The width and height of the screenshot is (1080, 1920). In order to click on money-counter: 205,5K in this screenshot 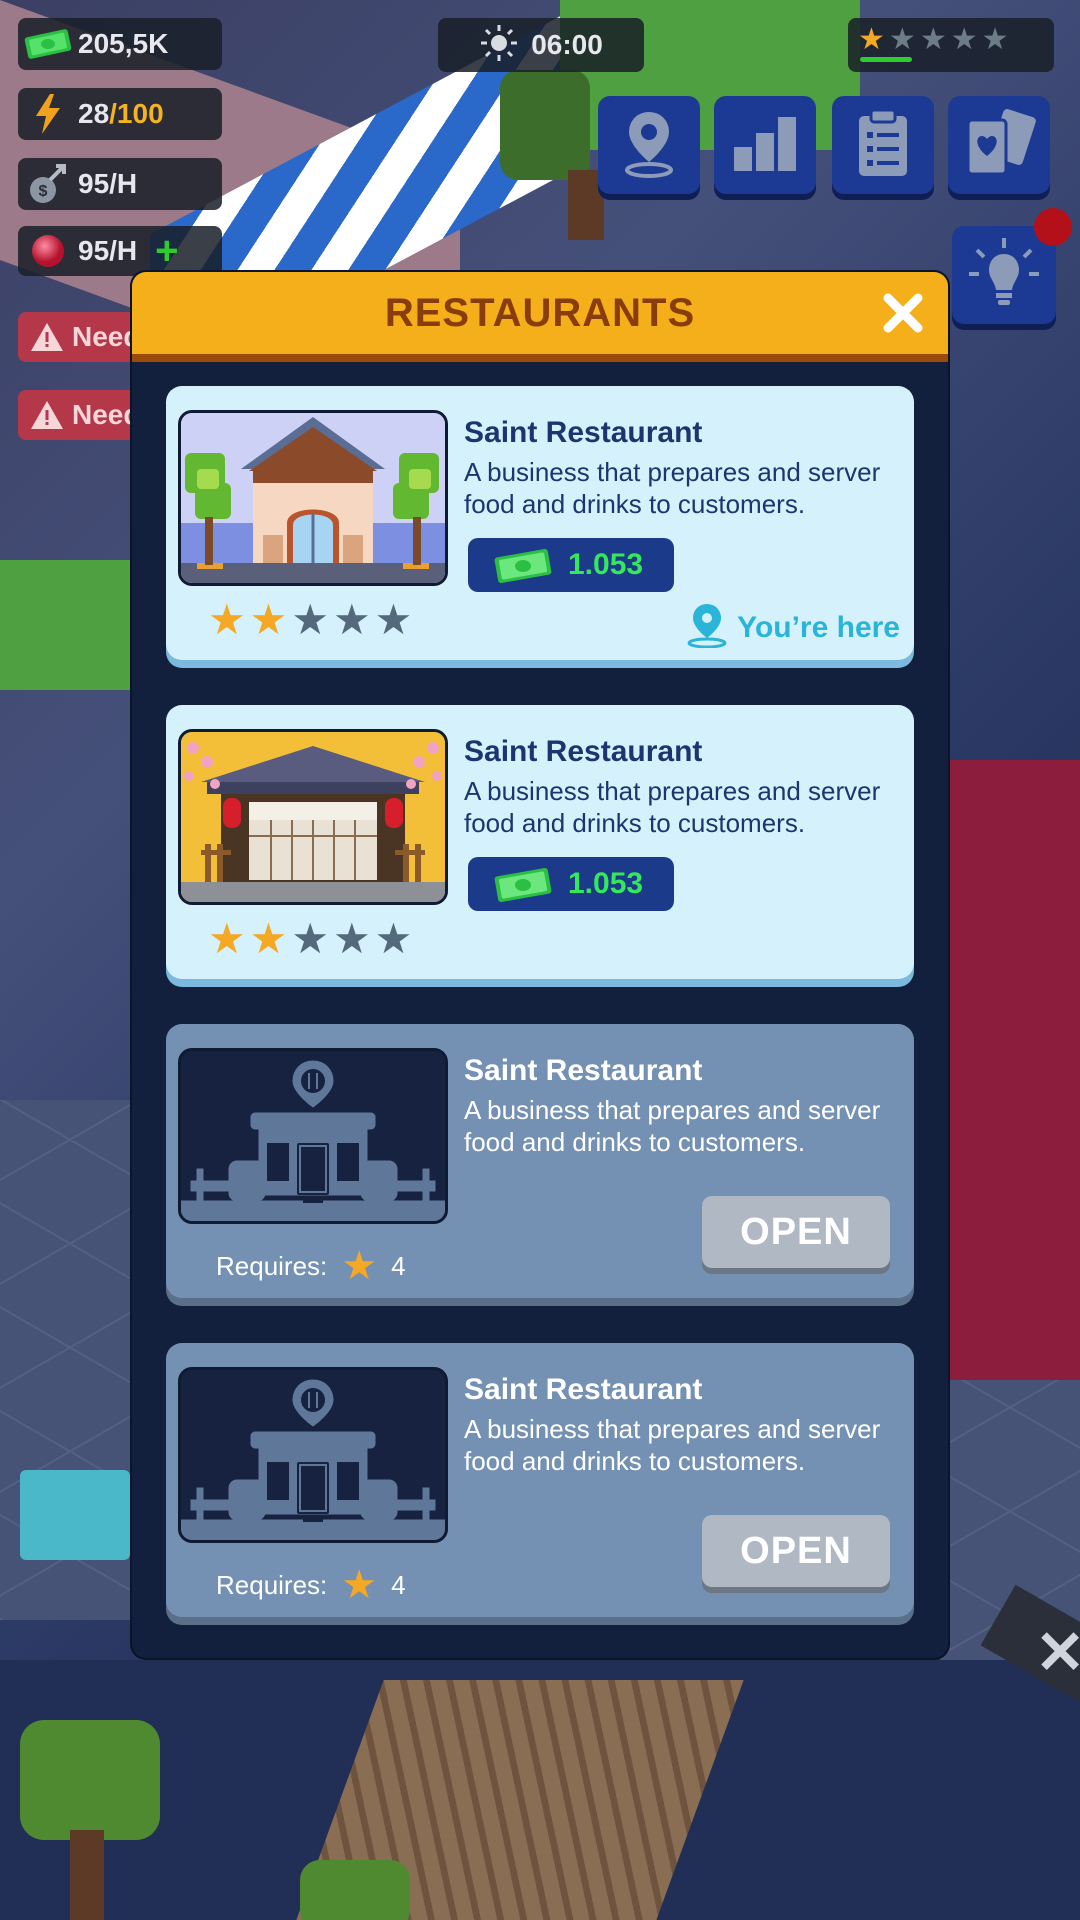, I will do `click(120, 44)`.